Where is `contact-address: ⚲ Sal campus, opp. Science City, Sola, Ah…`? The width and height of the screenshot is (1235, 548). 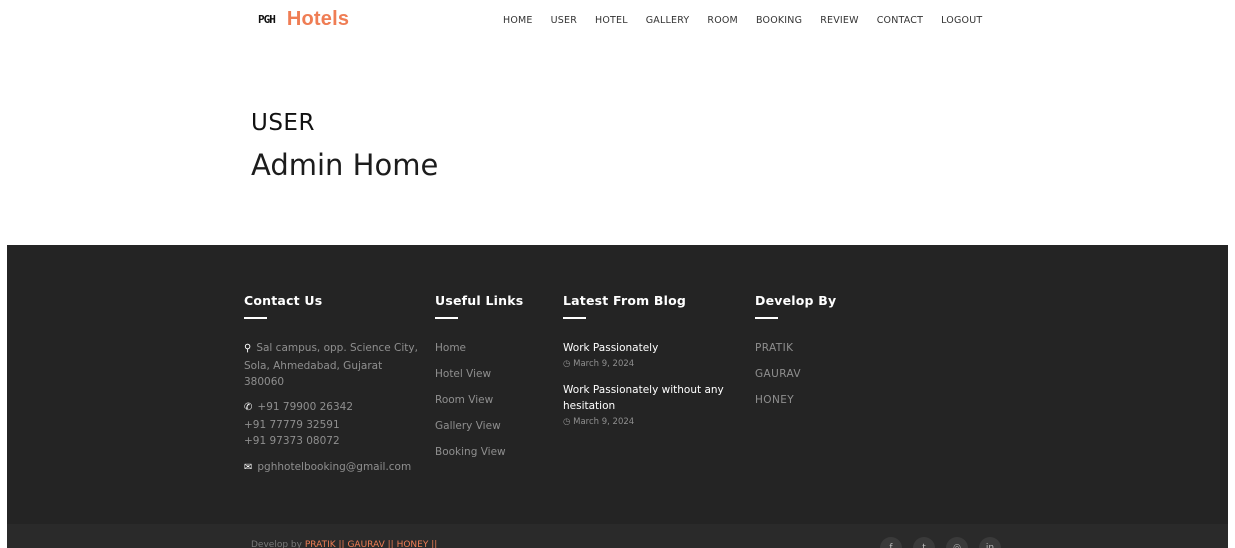
contact-address: ⚲ Sal campus, opp. Science City, Sola, Ah… is located at coordinates (331, 365).